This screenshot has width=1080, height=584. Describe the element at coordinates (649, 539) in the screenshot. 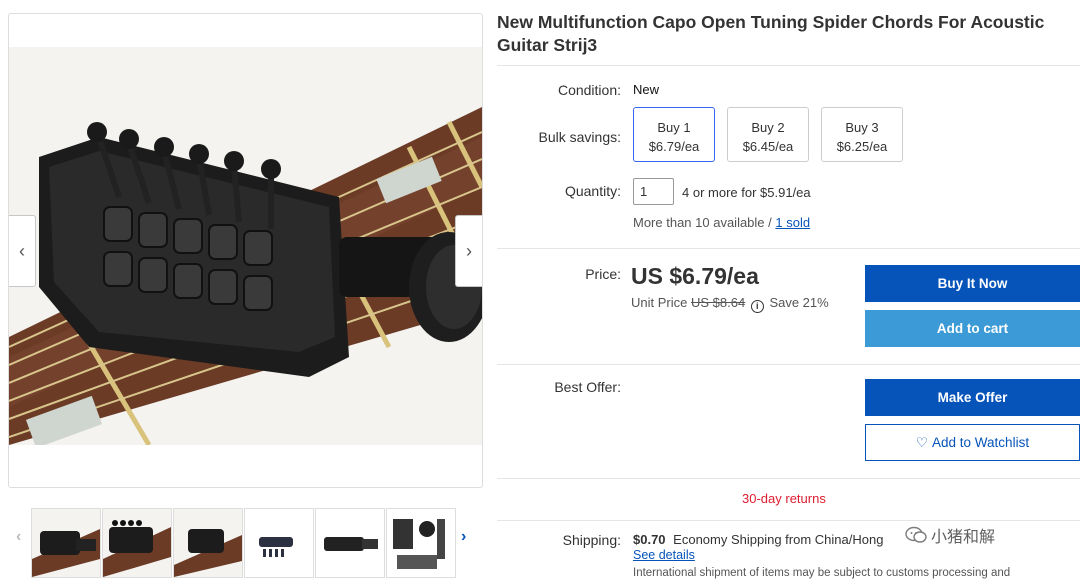

I see `shipping-cost: $0.70` at that location.